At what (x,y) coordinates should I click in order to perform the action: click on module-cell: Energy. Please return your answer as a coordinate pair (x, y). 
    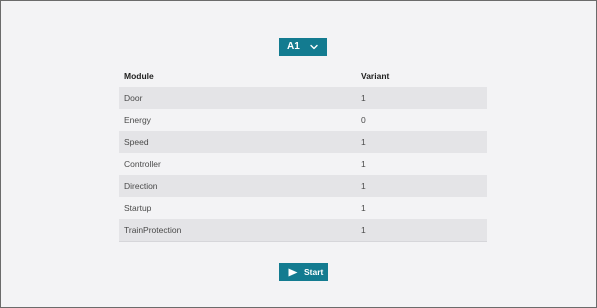
    Looking at the image, I should click on (237, 120).